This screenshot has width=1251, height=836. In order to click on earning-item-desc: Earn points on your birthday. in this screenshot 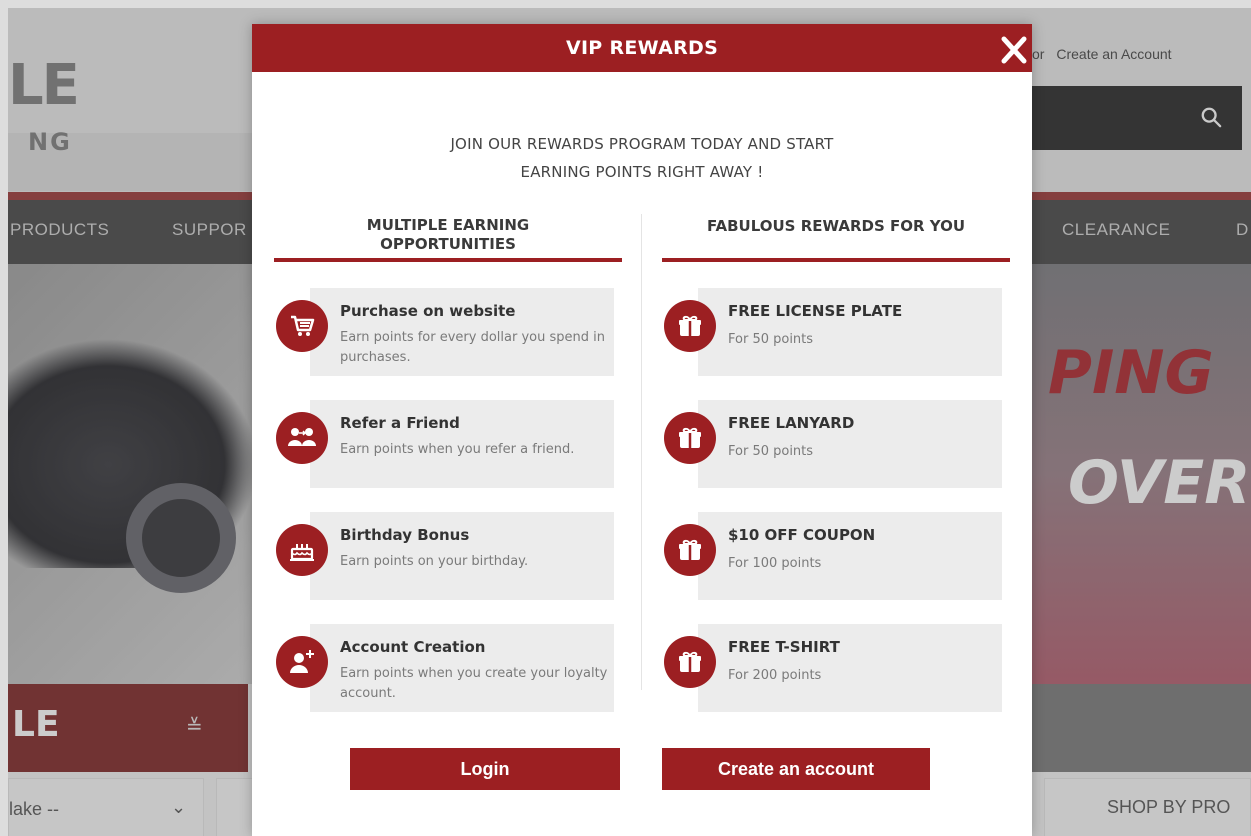, I will do `click(434, 561)`.